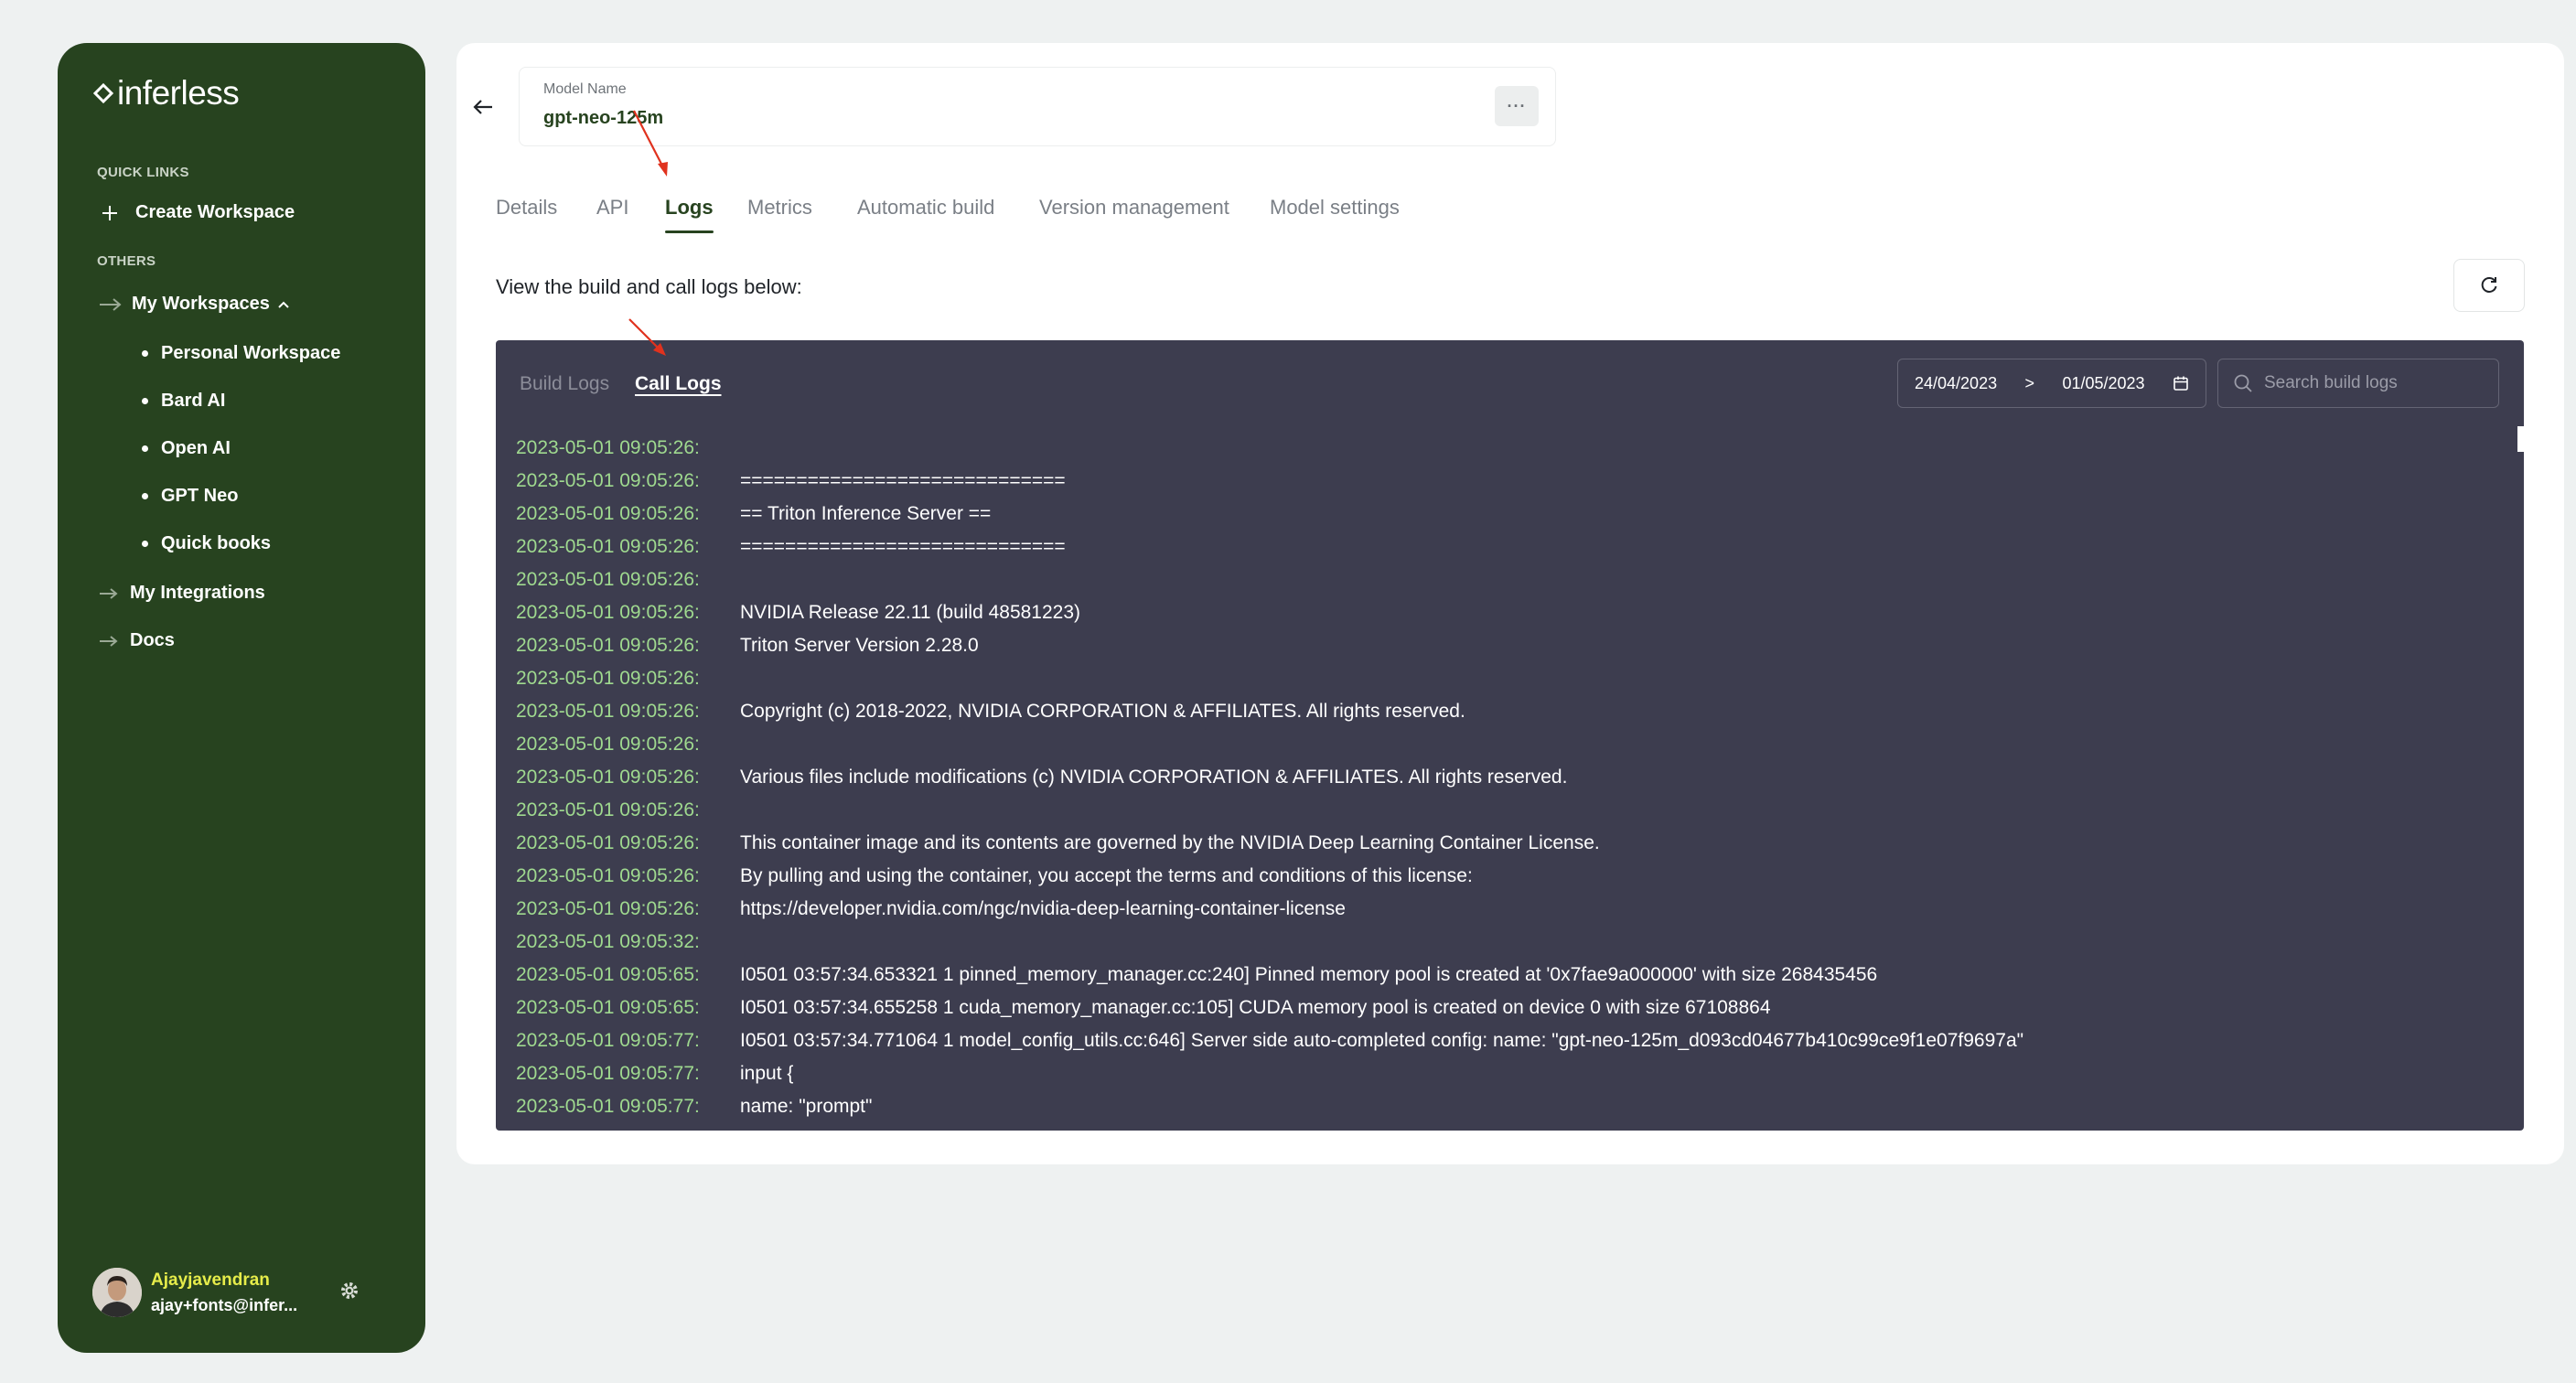 This screenshot has width=2576, height=1383. What do you see at coordinates (679, 384) in the screenshot?
I see `tab-call-logs: Call Logs` at bounding box center [679, 384].